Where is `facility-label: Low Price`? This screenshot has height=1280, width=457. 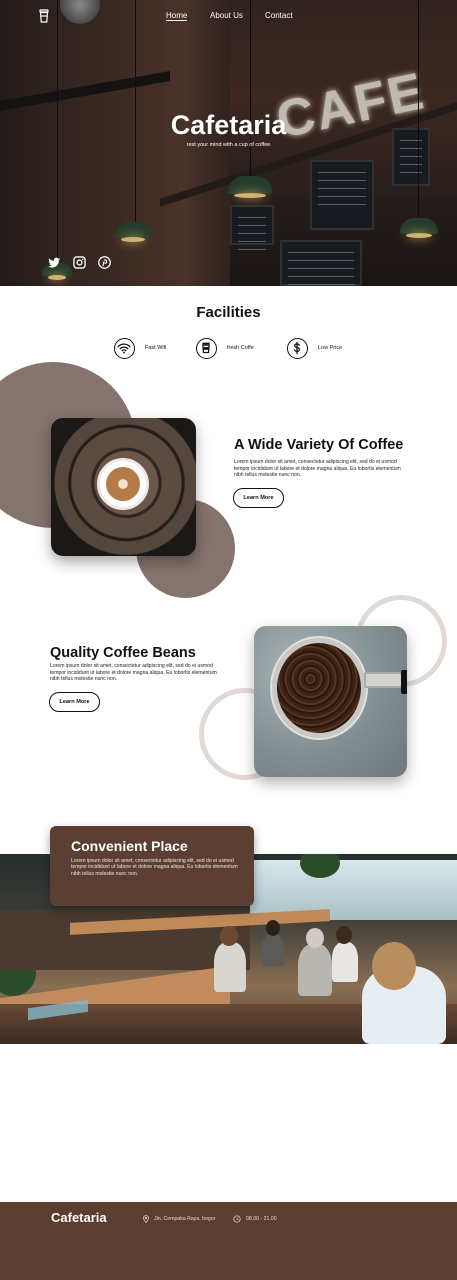
facility-label: Low Price is located at coordinates (330, 348).